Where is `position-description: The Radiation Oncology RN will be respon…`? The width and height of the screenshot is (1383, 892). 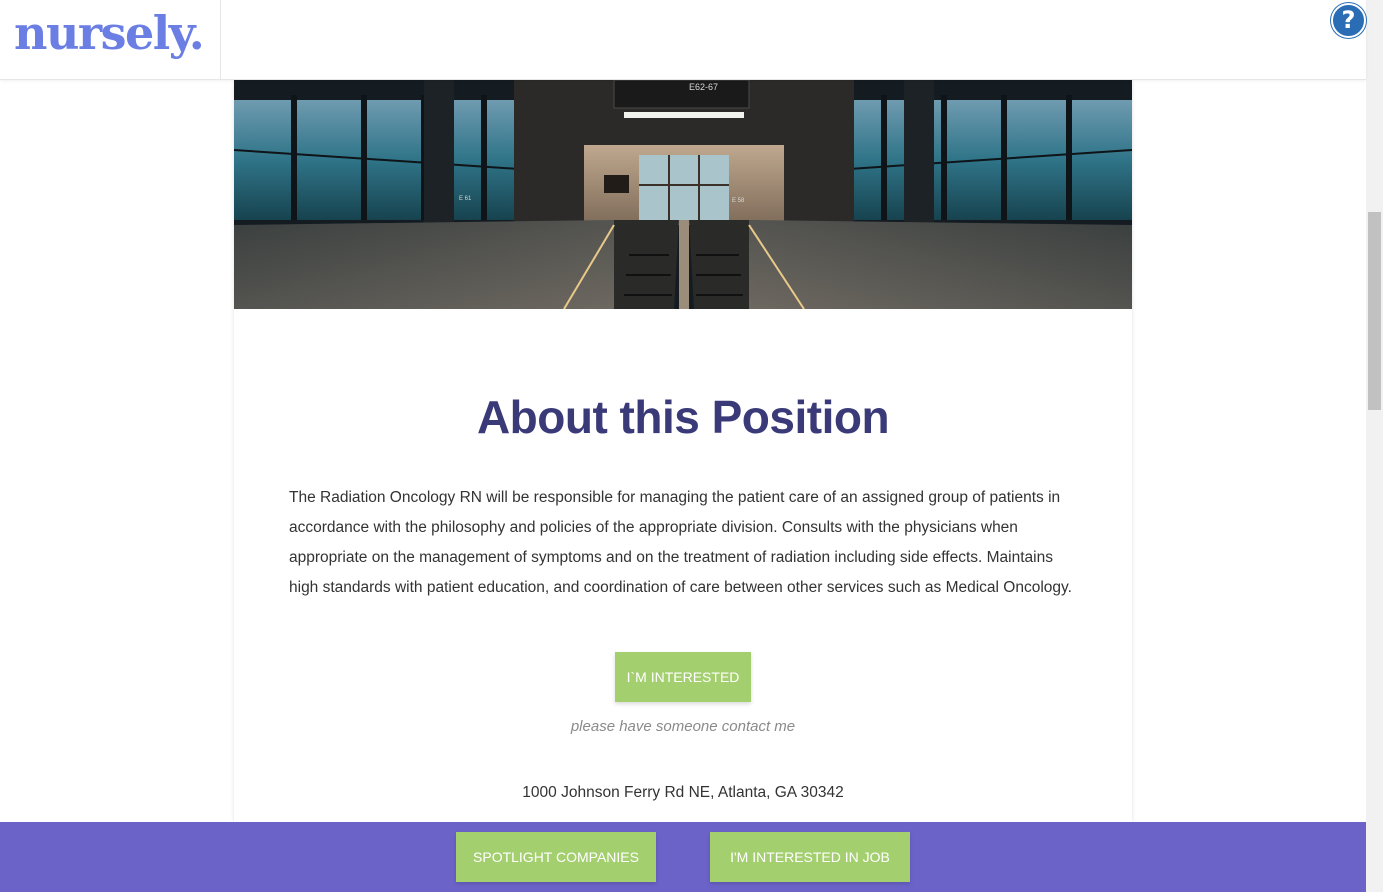 position-description: The Radiation Oncology RN will be respon… is located at coordinates (680, 542).